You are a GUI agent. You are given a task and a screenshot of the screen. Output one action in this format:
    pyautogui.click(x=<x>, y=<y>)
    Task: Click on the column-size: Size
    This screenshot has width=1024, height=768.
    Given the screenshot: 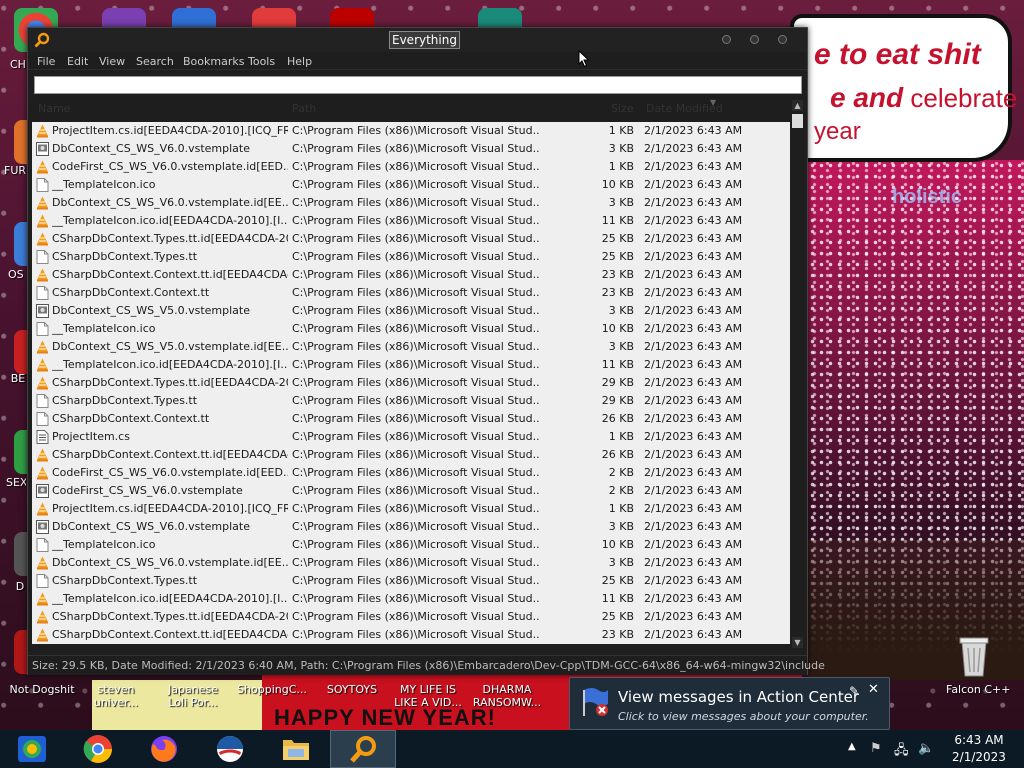 What is the action you would take?
    pyautogui.click(x=622, y=108)
    